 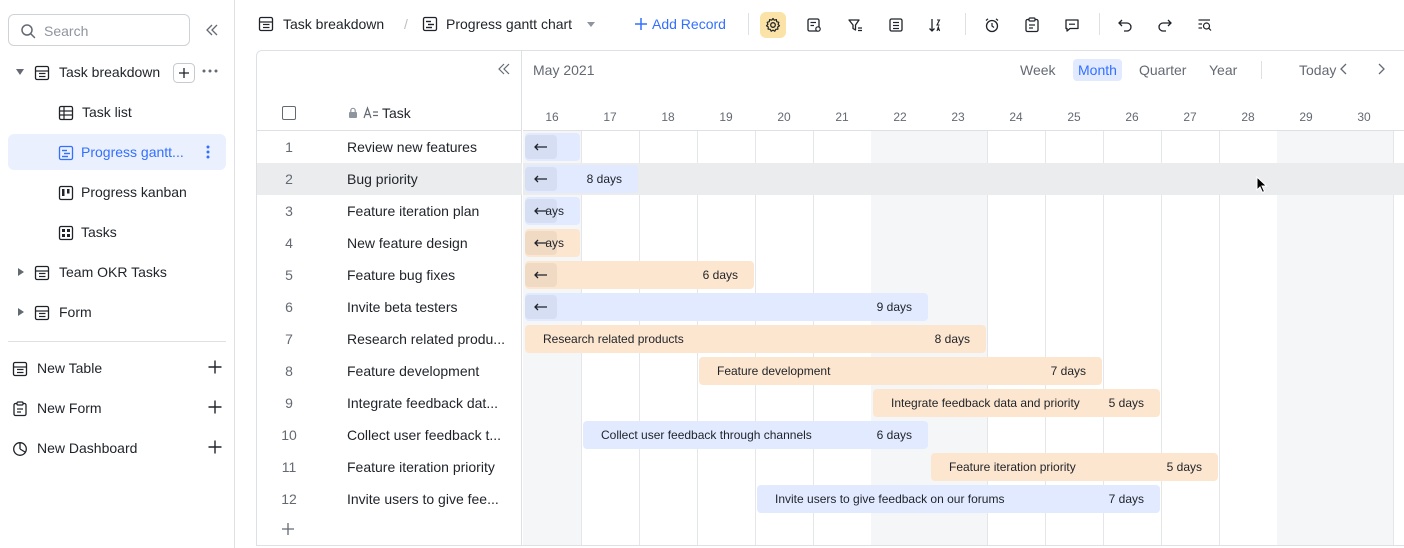 What do you see at coordinates (1097, 70) in the screenshot?
I see `period-month: Month` at bounding box center [1097, 70].